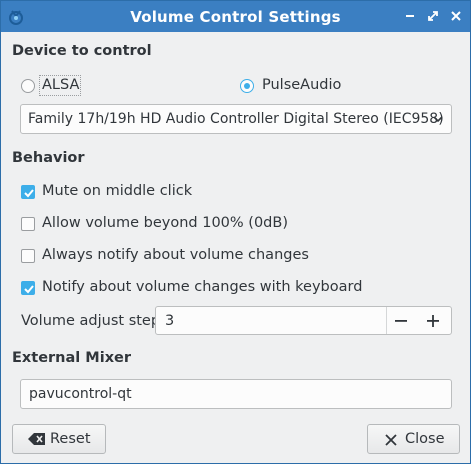 This screenshot has height=464, width=471. I want to click on maximize-icon, so click(433, 16).